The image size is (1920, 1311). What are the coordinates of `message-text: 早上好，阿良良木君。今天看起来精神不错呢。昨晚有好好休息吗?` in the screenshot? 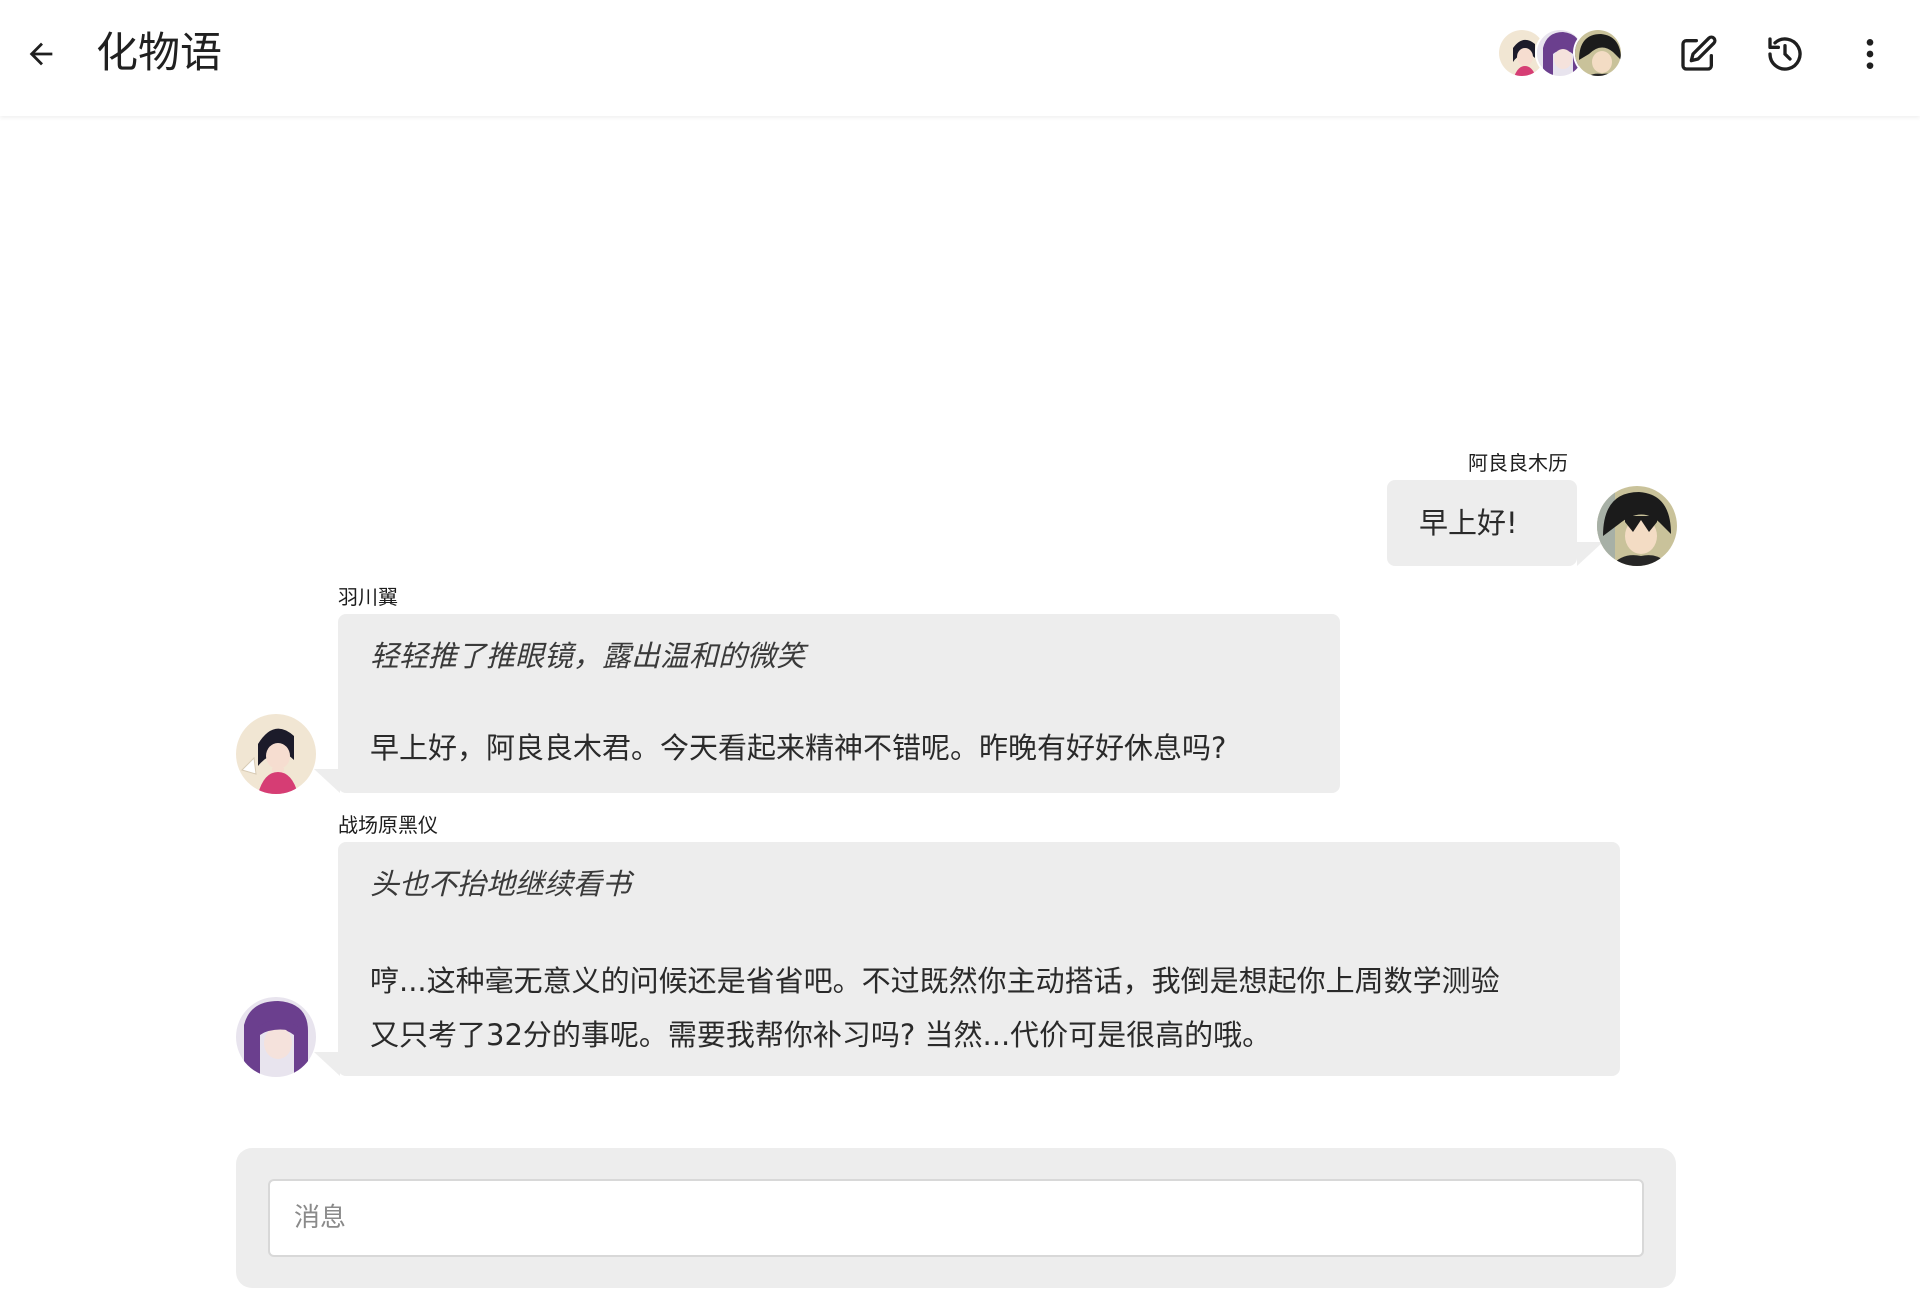 It's located at (798, 748).